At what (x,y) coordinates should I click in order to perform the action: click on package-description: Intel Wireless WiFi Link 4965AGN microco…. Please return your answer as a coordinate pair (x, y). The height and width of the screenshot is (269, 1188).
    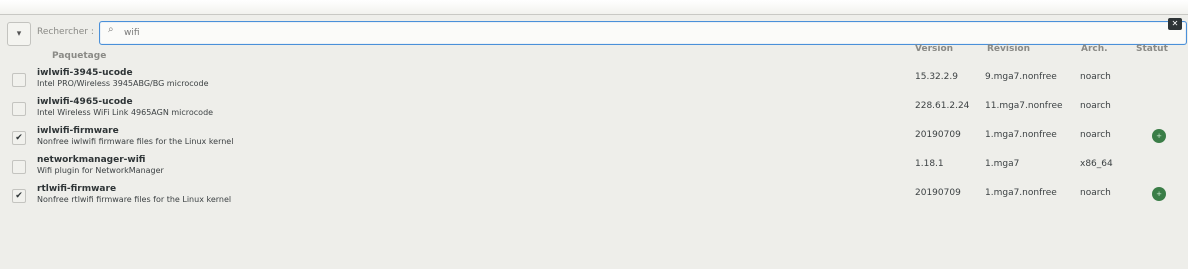
    Looking at the image, I should click on (125, 112).